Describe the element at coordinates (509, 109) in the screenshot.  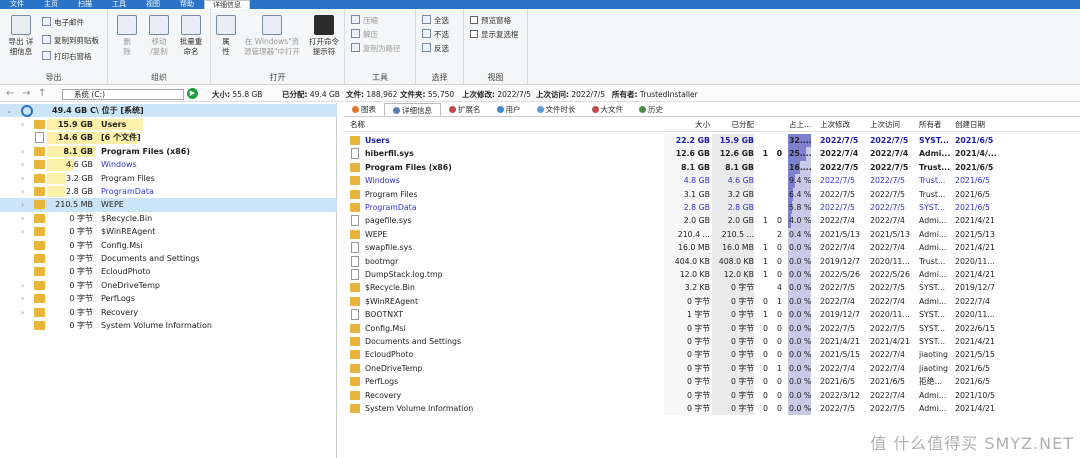
I see `view-tab-3: 用户` at that location.